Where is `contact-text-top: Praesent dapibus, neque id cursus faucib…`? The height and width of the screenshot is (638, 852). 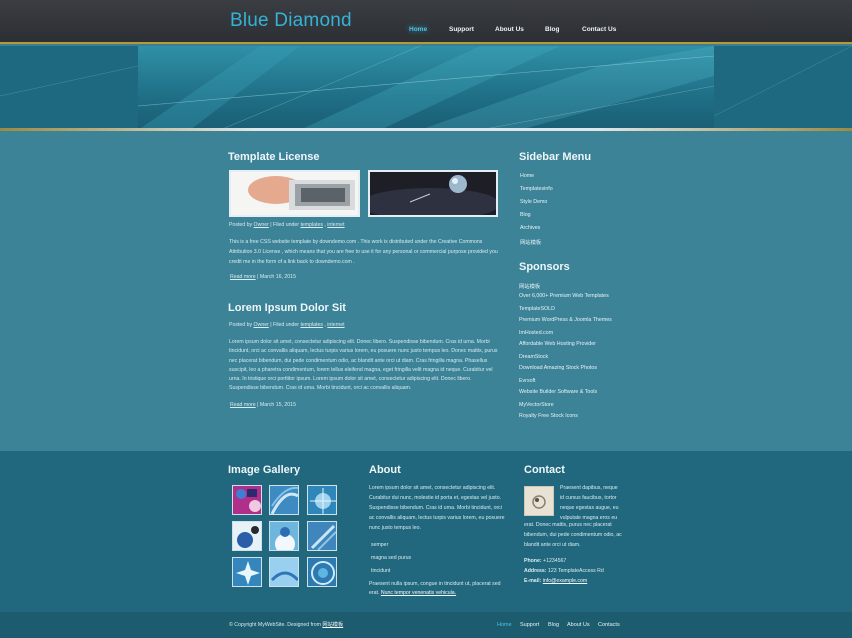
contact-text-top: Praesent dapibus, neque id cursus faucib… is located at coordinates (589, 503).